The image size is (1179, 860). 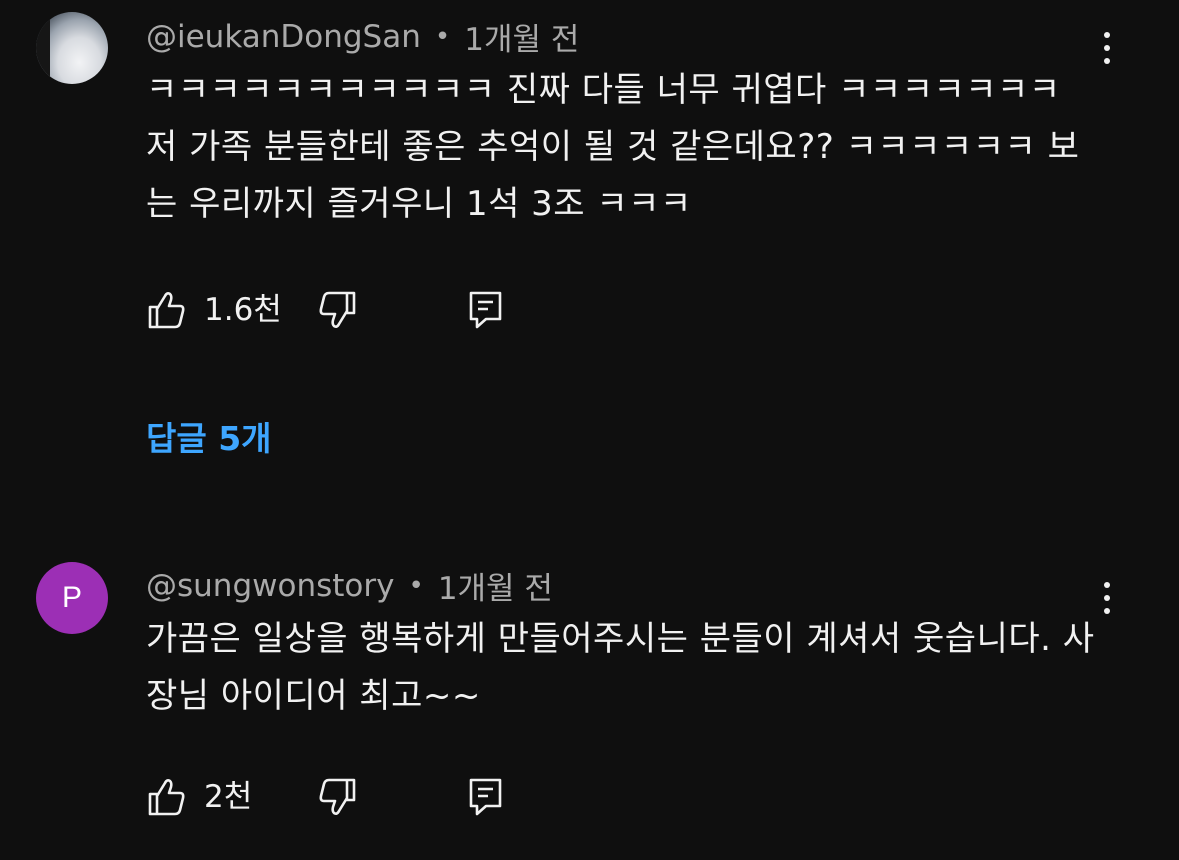 I want to click on comment-actions: 2천, so click(x=356, y=797).